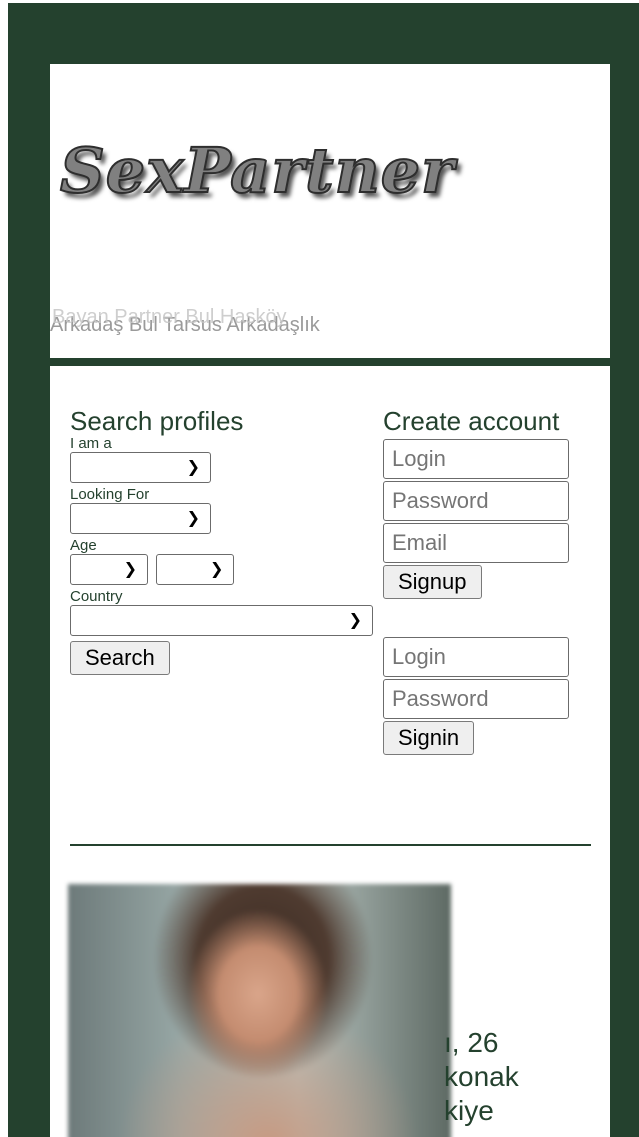  I want to click on signup-login-input: Login, so click(476, 459).